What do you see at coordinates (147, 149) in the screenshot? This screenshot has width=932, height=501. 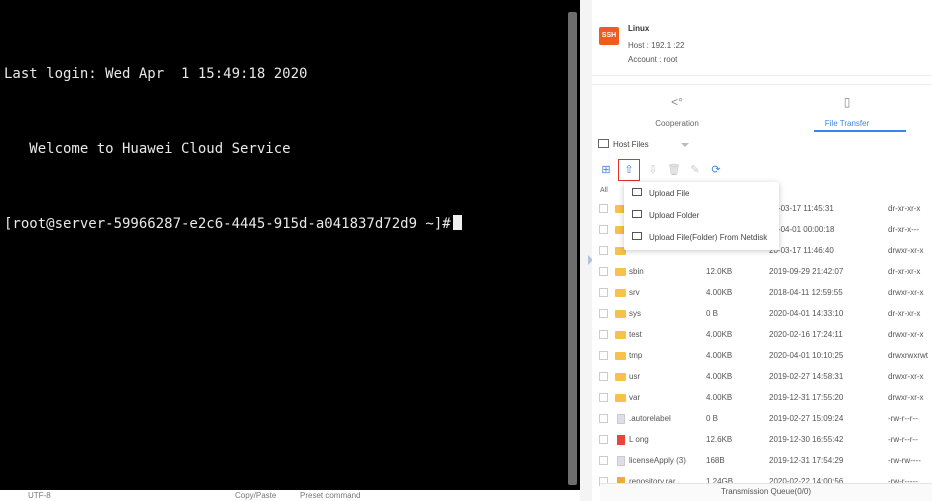 I see `terminal-line: Welcome to Huawei Cloud Service` at bounding box center [147, 149].